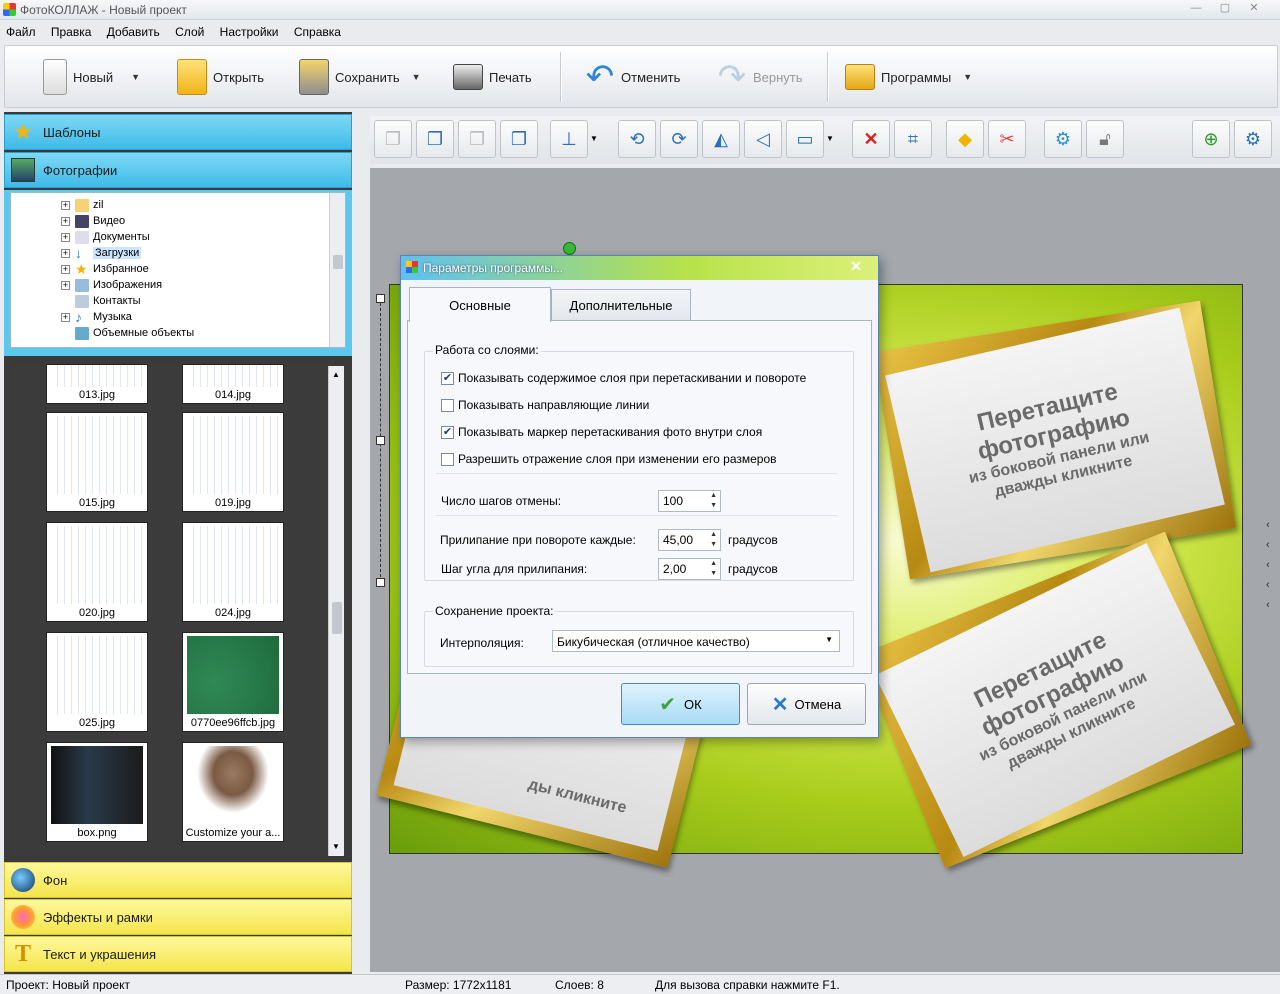 The image size is (1280, 994). Describe the element at coordinates (117, 301) in the screenshot. I see `tree-item: Контакты` at that location.